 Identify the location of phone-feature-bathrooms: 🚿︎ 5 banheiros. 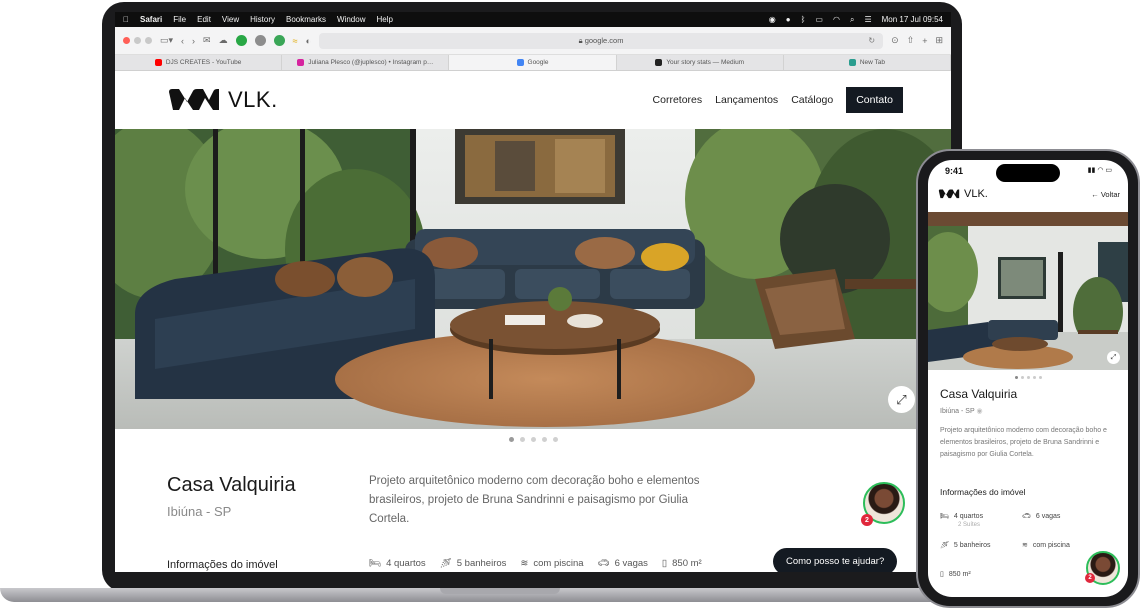
(965, 545).